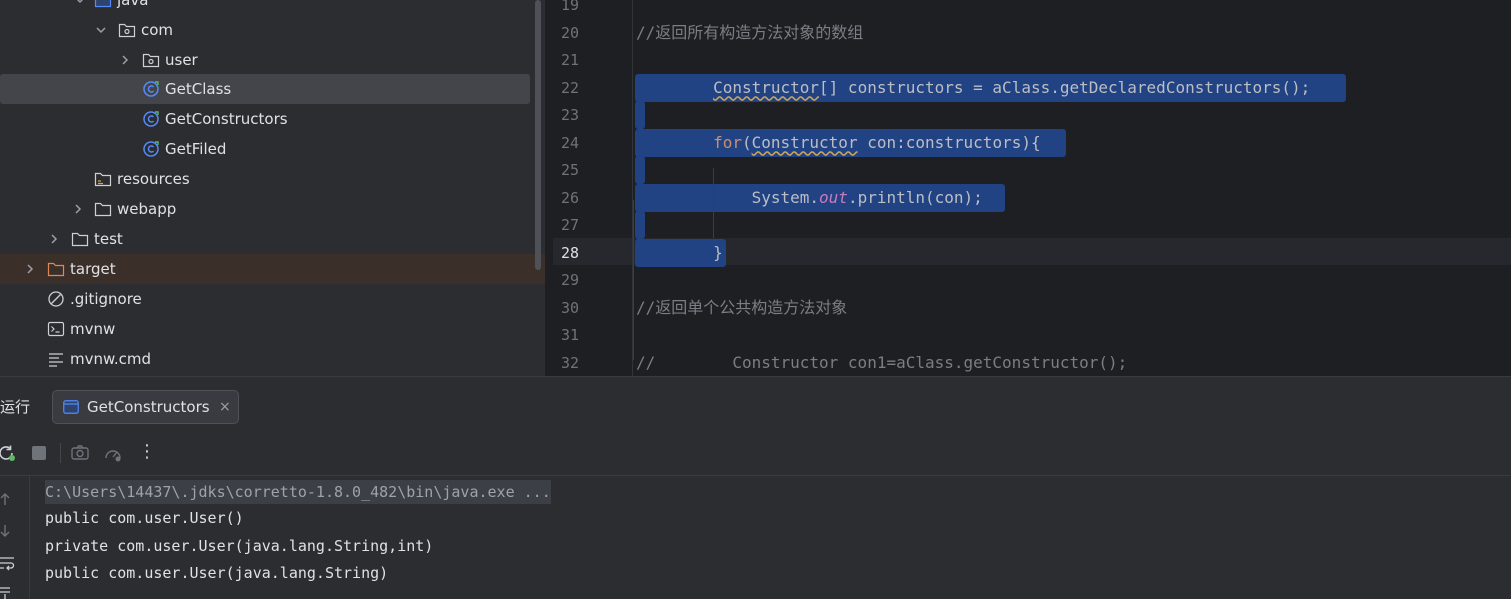  I want to click on code-line: for(Constructor con:constructors){, so click(838, 143).